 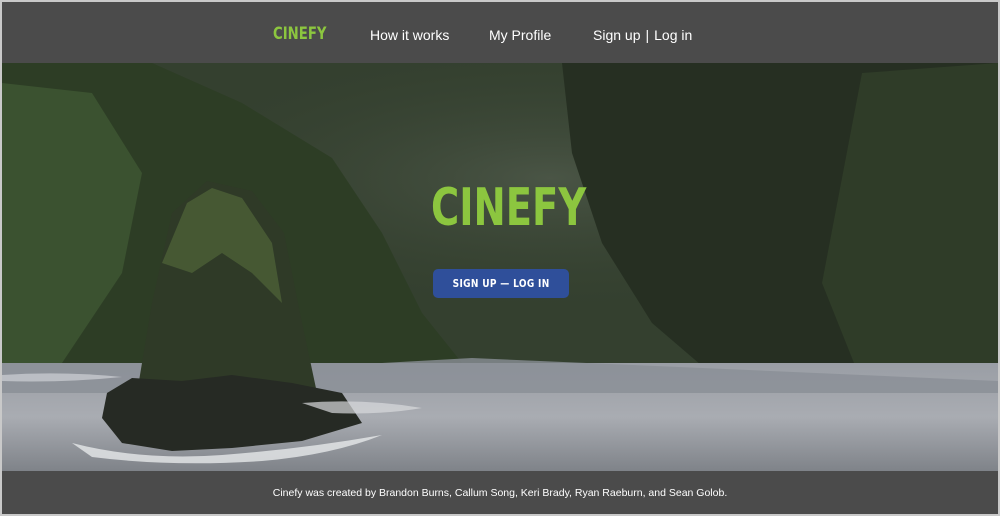 I want to click on hero-button-label: SIGN UP — LOG IN, so click(x=501, y=283).